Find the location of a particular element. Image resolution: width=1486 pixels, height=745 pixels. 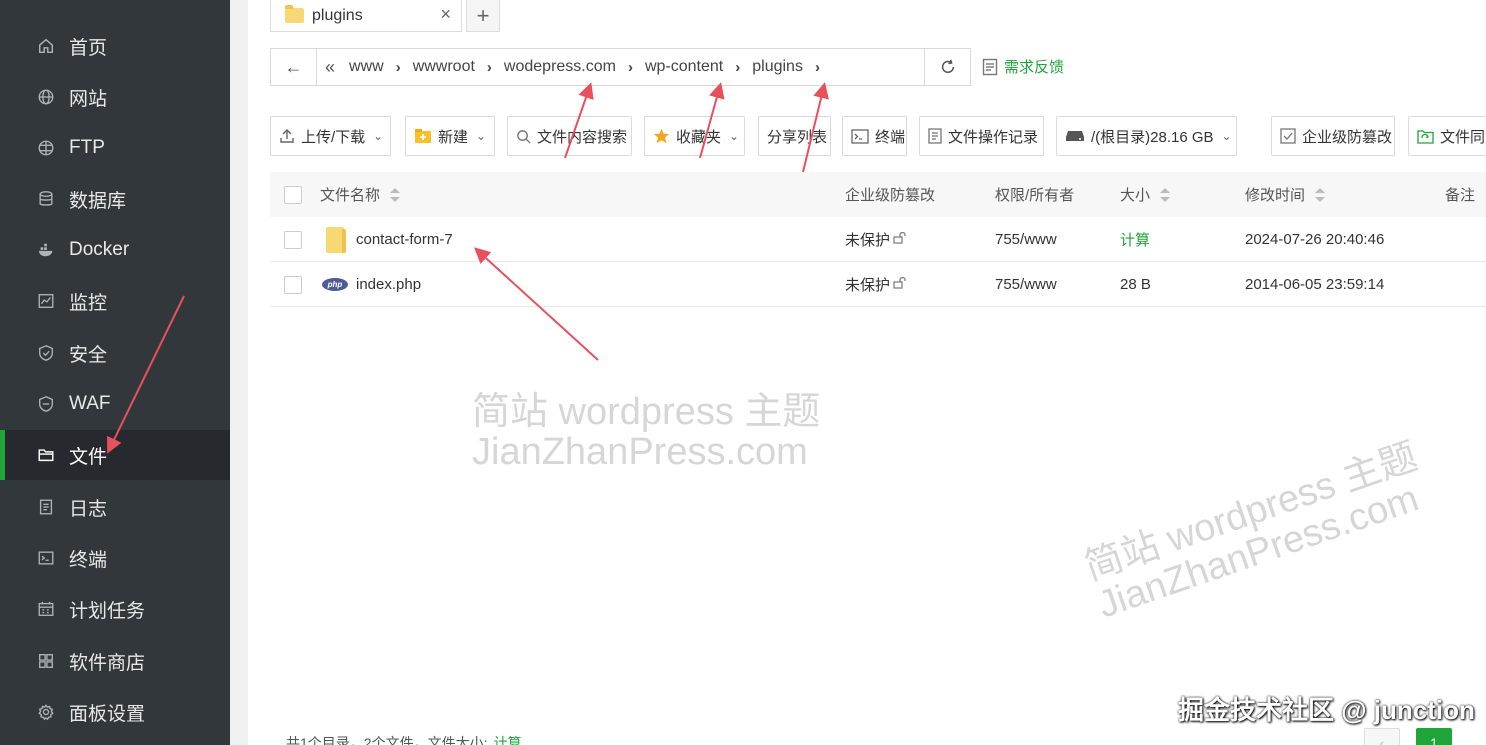

arrow-left-icon: ← is located at coordinates (293, 66).